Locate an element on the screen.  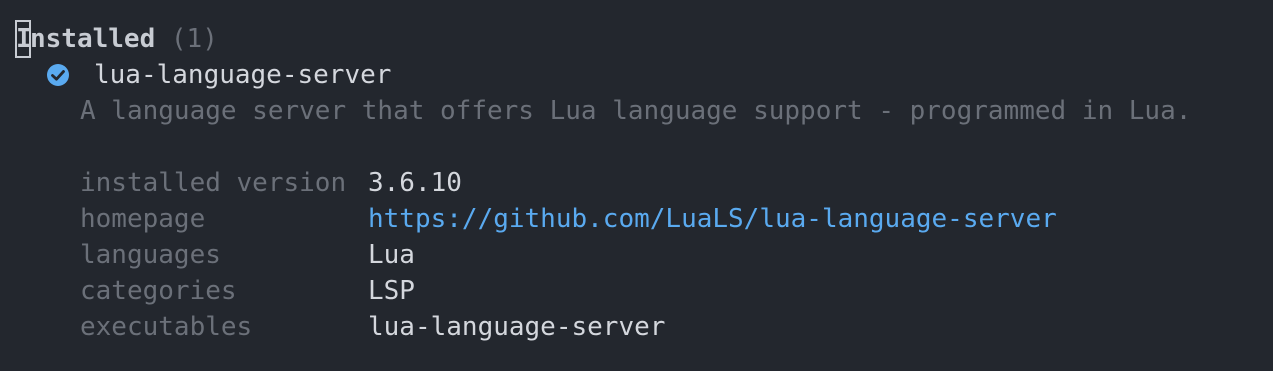
detail-key: homepage is located at coordinates (143, 219).